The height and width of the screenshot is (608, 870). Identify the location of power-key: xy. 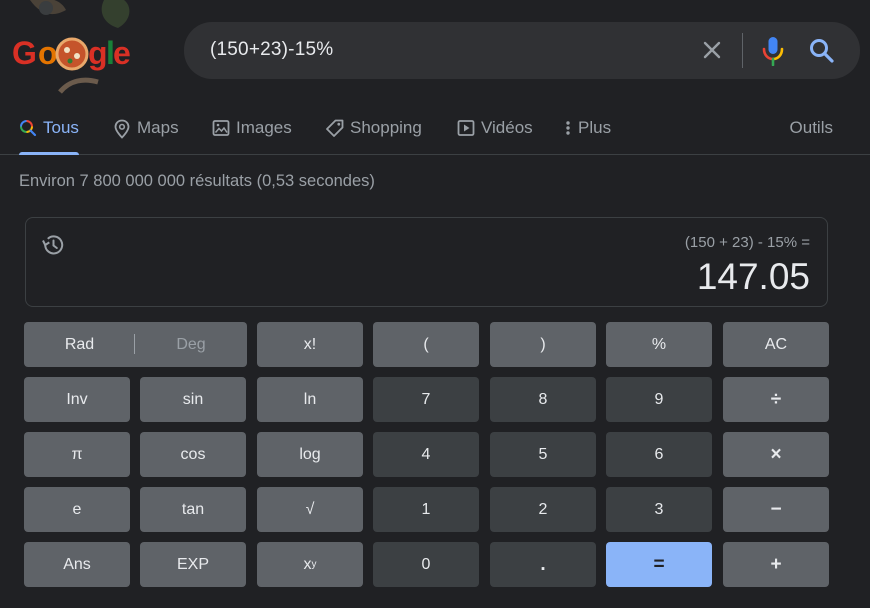
(310, 564).